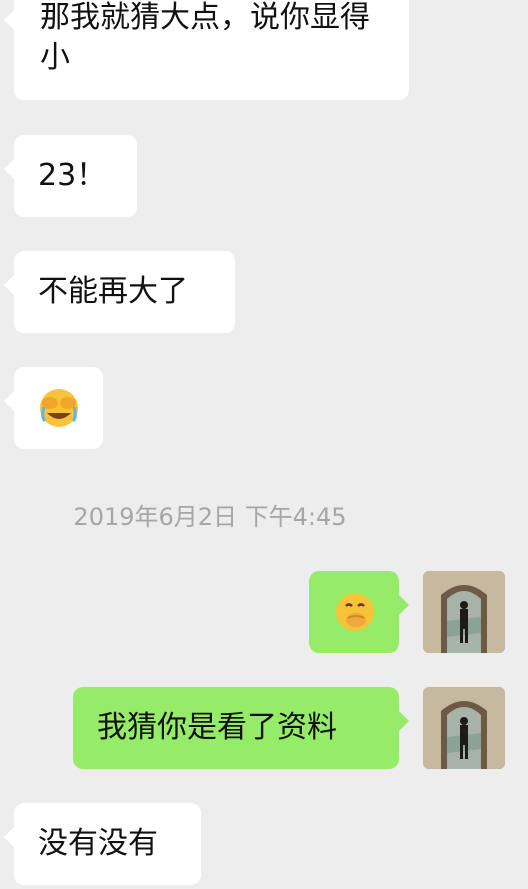  I want to click on message-bubble-incoming: 没有没有, so click(102, 844).